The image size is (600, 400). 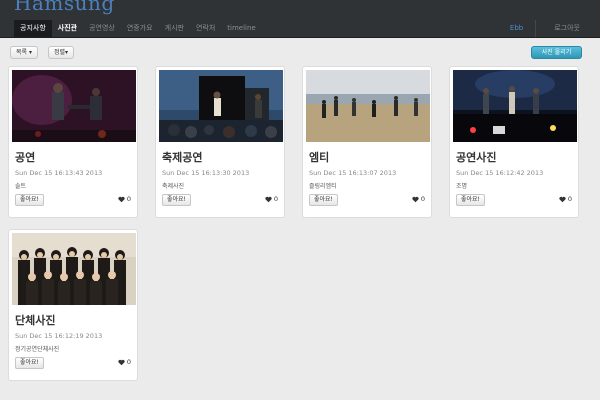 I want to click on user-nav: Ebb 로그아웃, so click(x=552, y=28).